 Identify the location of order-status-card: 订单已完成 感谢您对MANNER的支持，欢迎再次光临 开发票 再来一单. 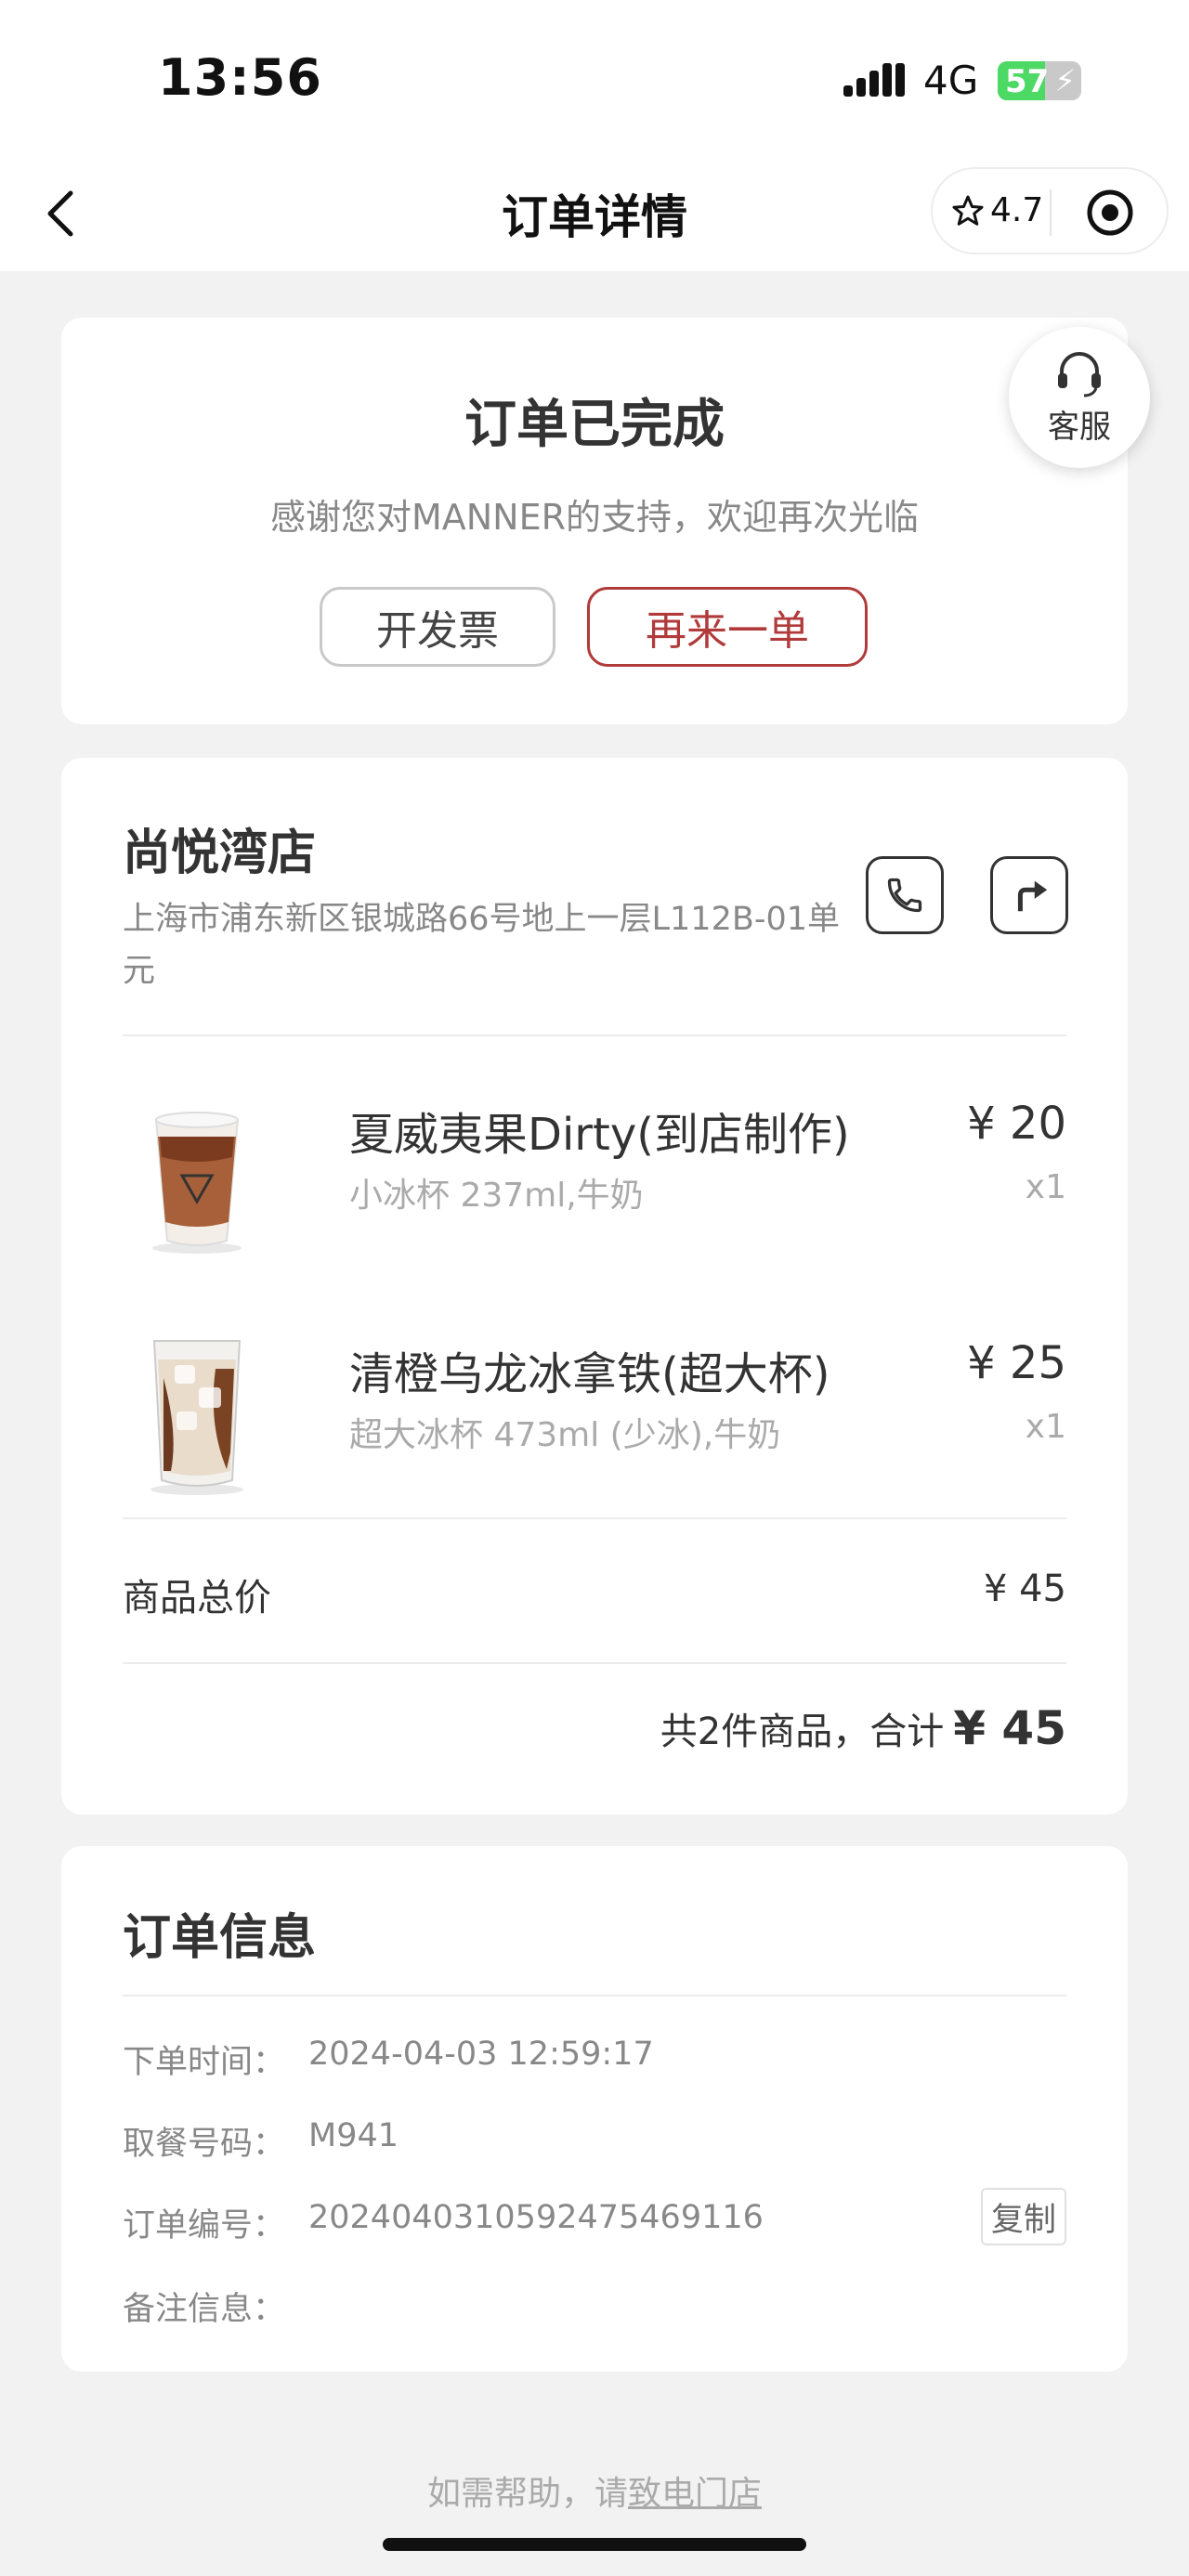
(594, 521).